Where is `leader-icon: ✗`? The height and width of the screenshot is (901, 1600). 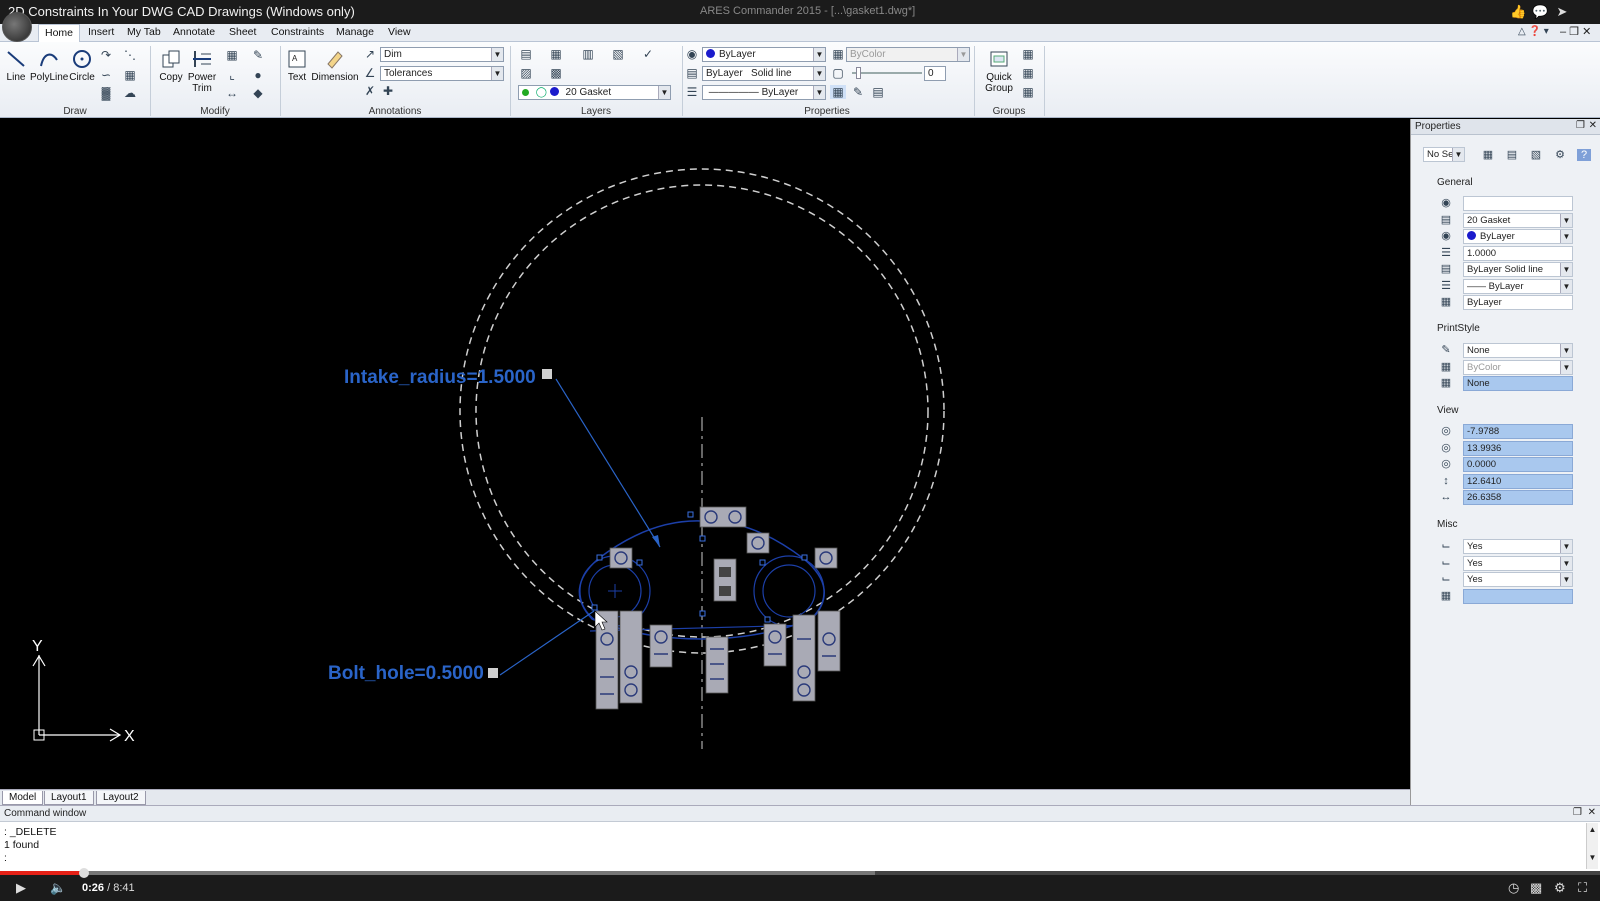 leader-icon: ✗ is located at coordinates (370, 91).